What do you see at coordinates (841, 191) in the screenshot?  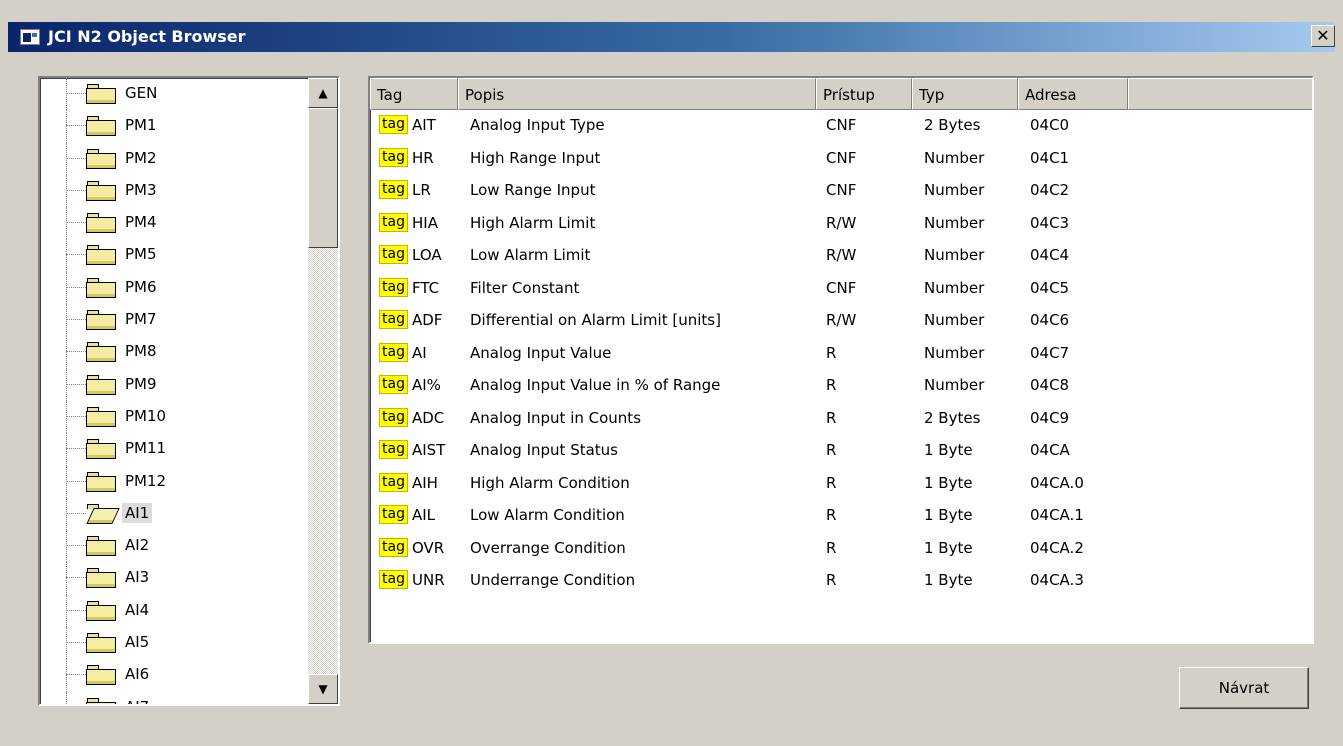 I see `table-row: tag LR Low Range Input CNF Number 04C2` at bounding box center [841, 191].